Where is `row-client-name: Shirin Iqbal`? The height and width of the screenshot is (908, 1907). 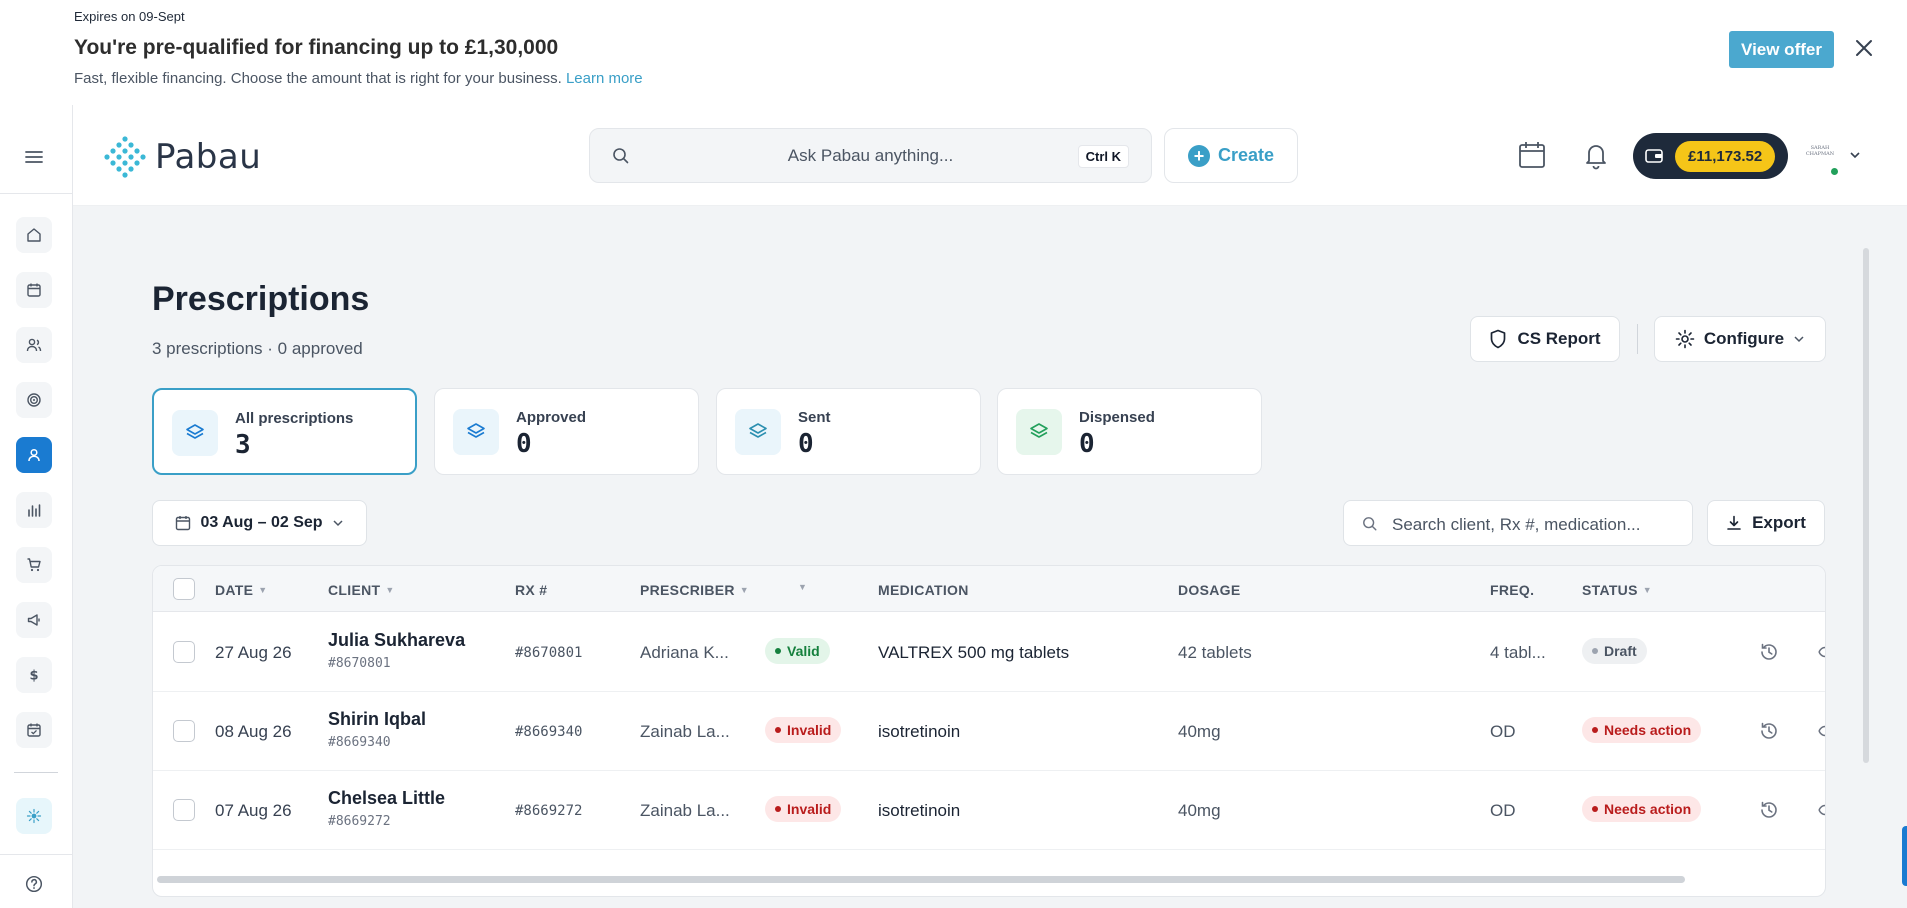
row-client-name: Shirin Iqbal is located at coordinates (377, 719).